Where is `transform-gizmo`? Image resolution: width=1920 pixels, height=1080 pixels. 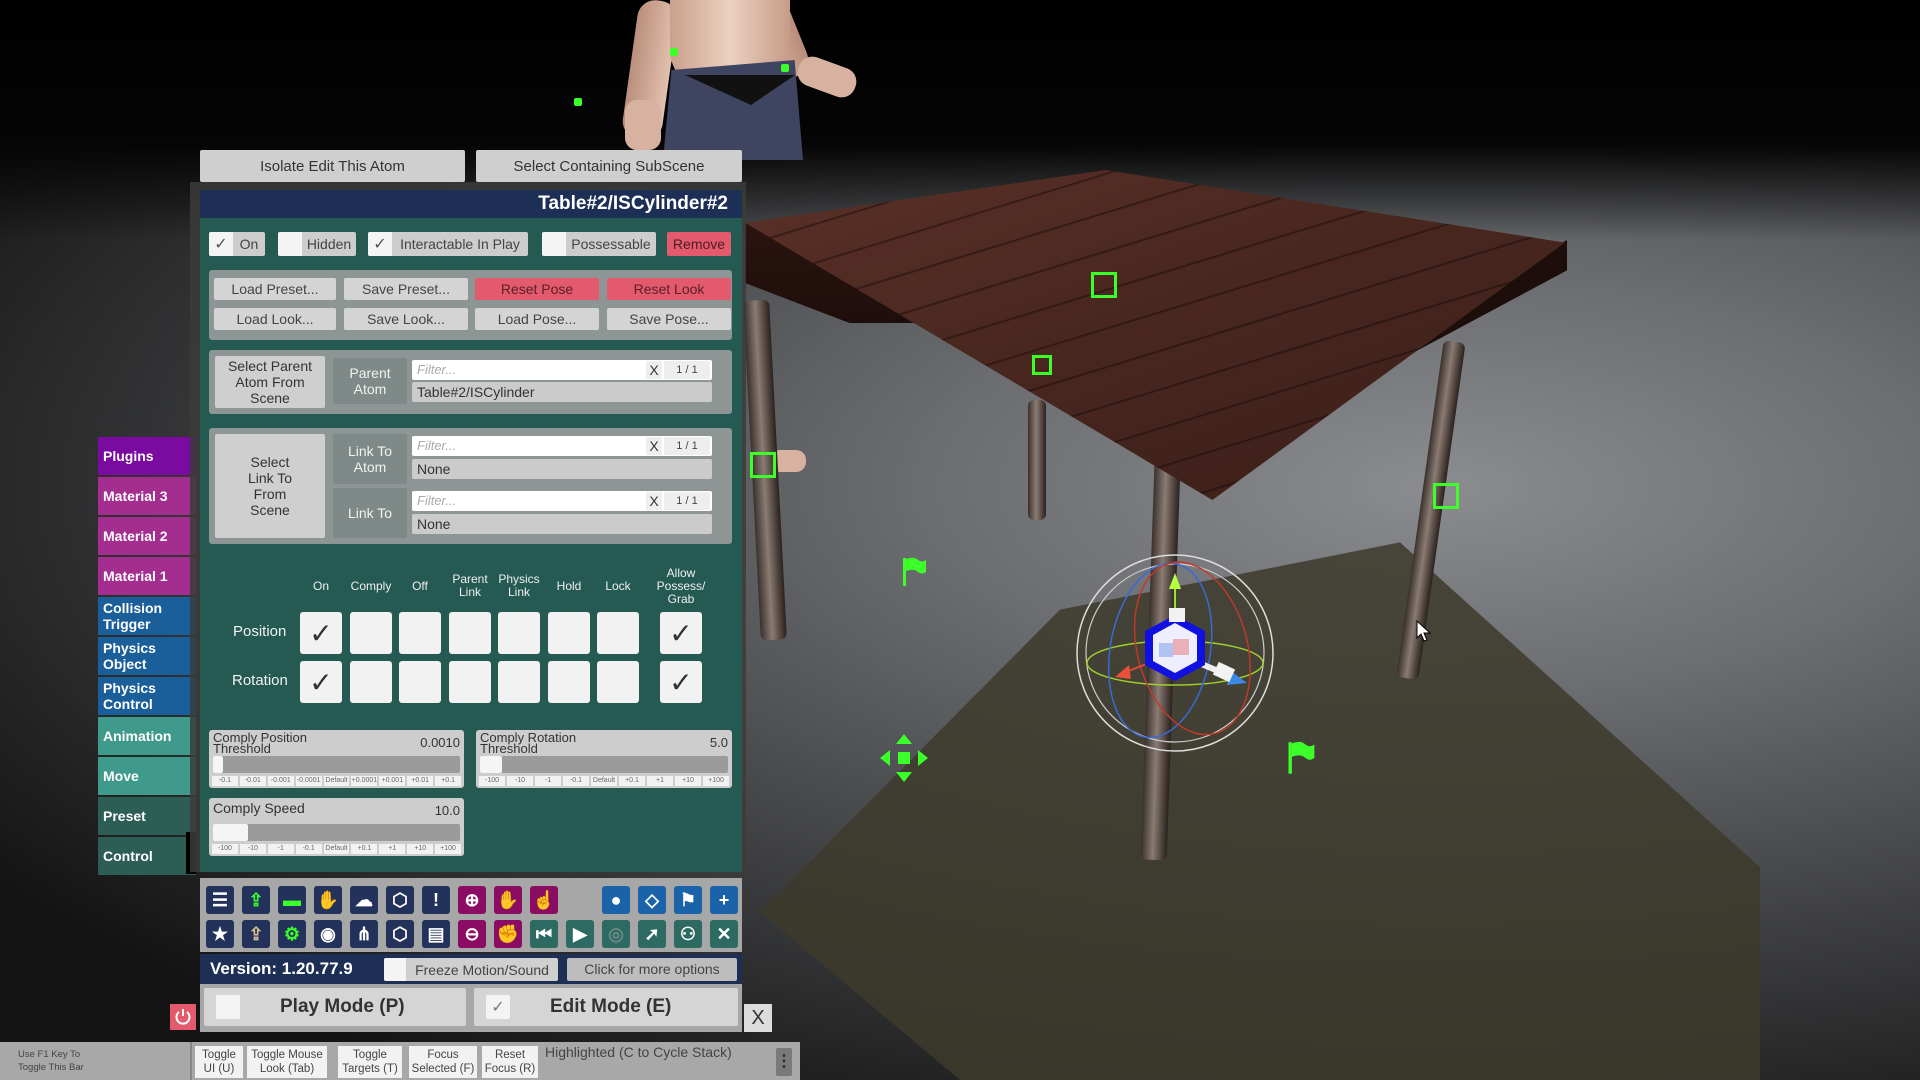
transform-gizmo is located at coordinates (1175, 653).